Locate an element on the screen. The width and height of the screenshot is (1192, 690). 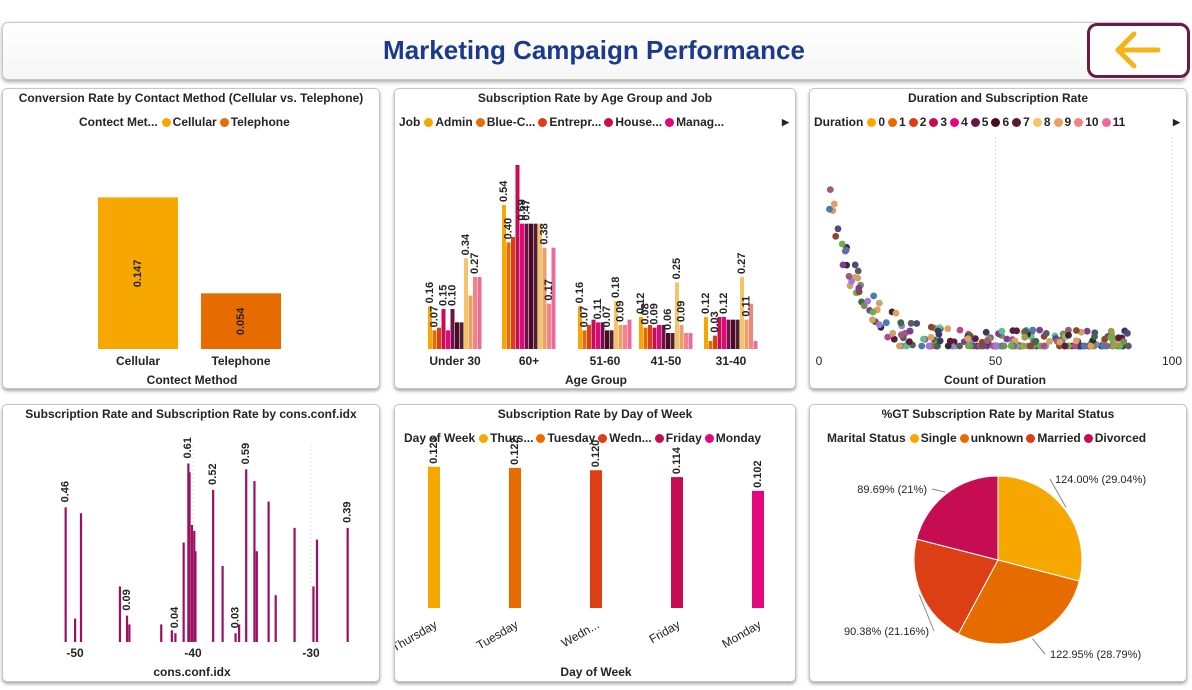
x-tick-label: 51-60 is located at coordinates (605, 361).